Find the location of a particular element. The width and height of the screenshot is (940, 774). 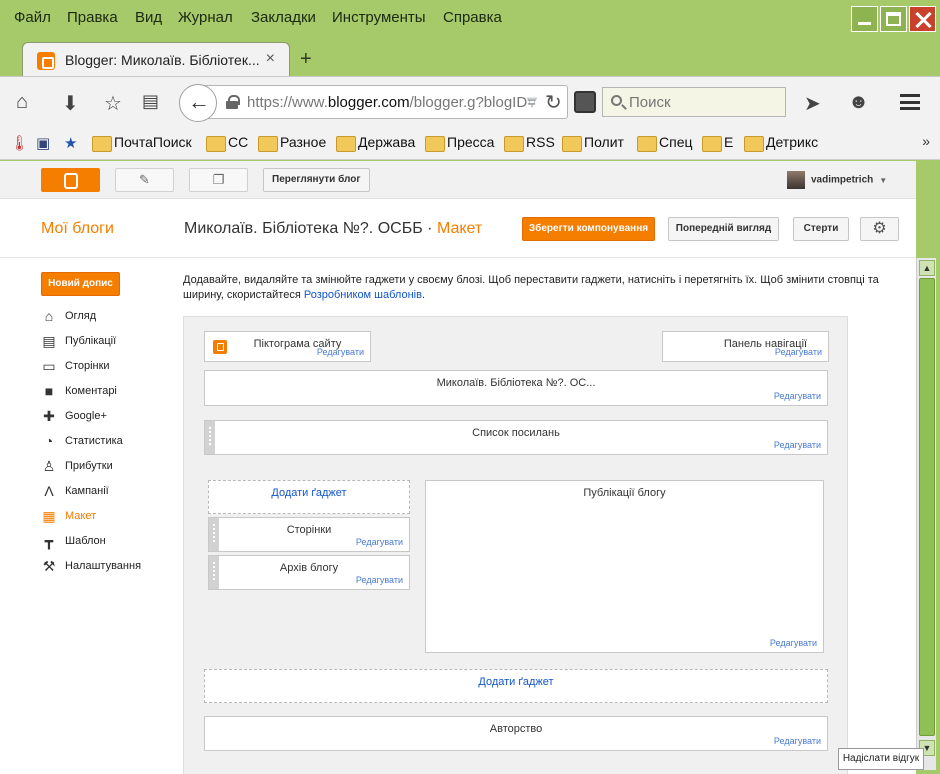

menu-hamburger-icon is located at coordinates (910, 102).